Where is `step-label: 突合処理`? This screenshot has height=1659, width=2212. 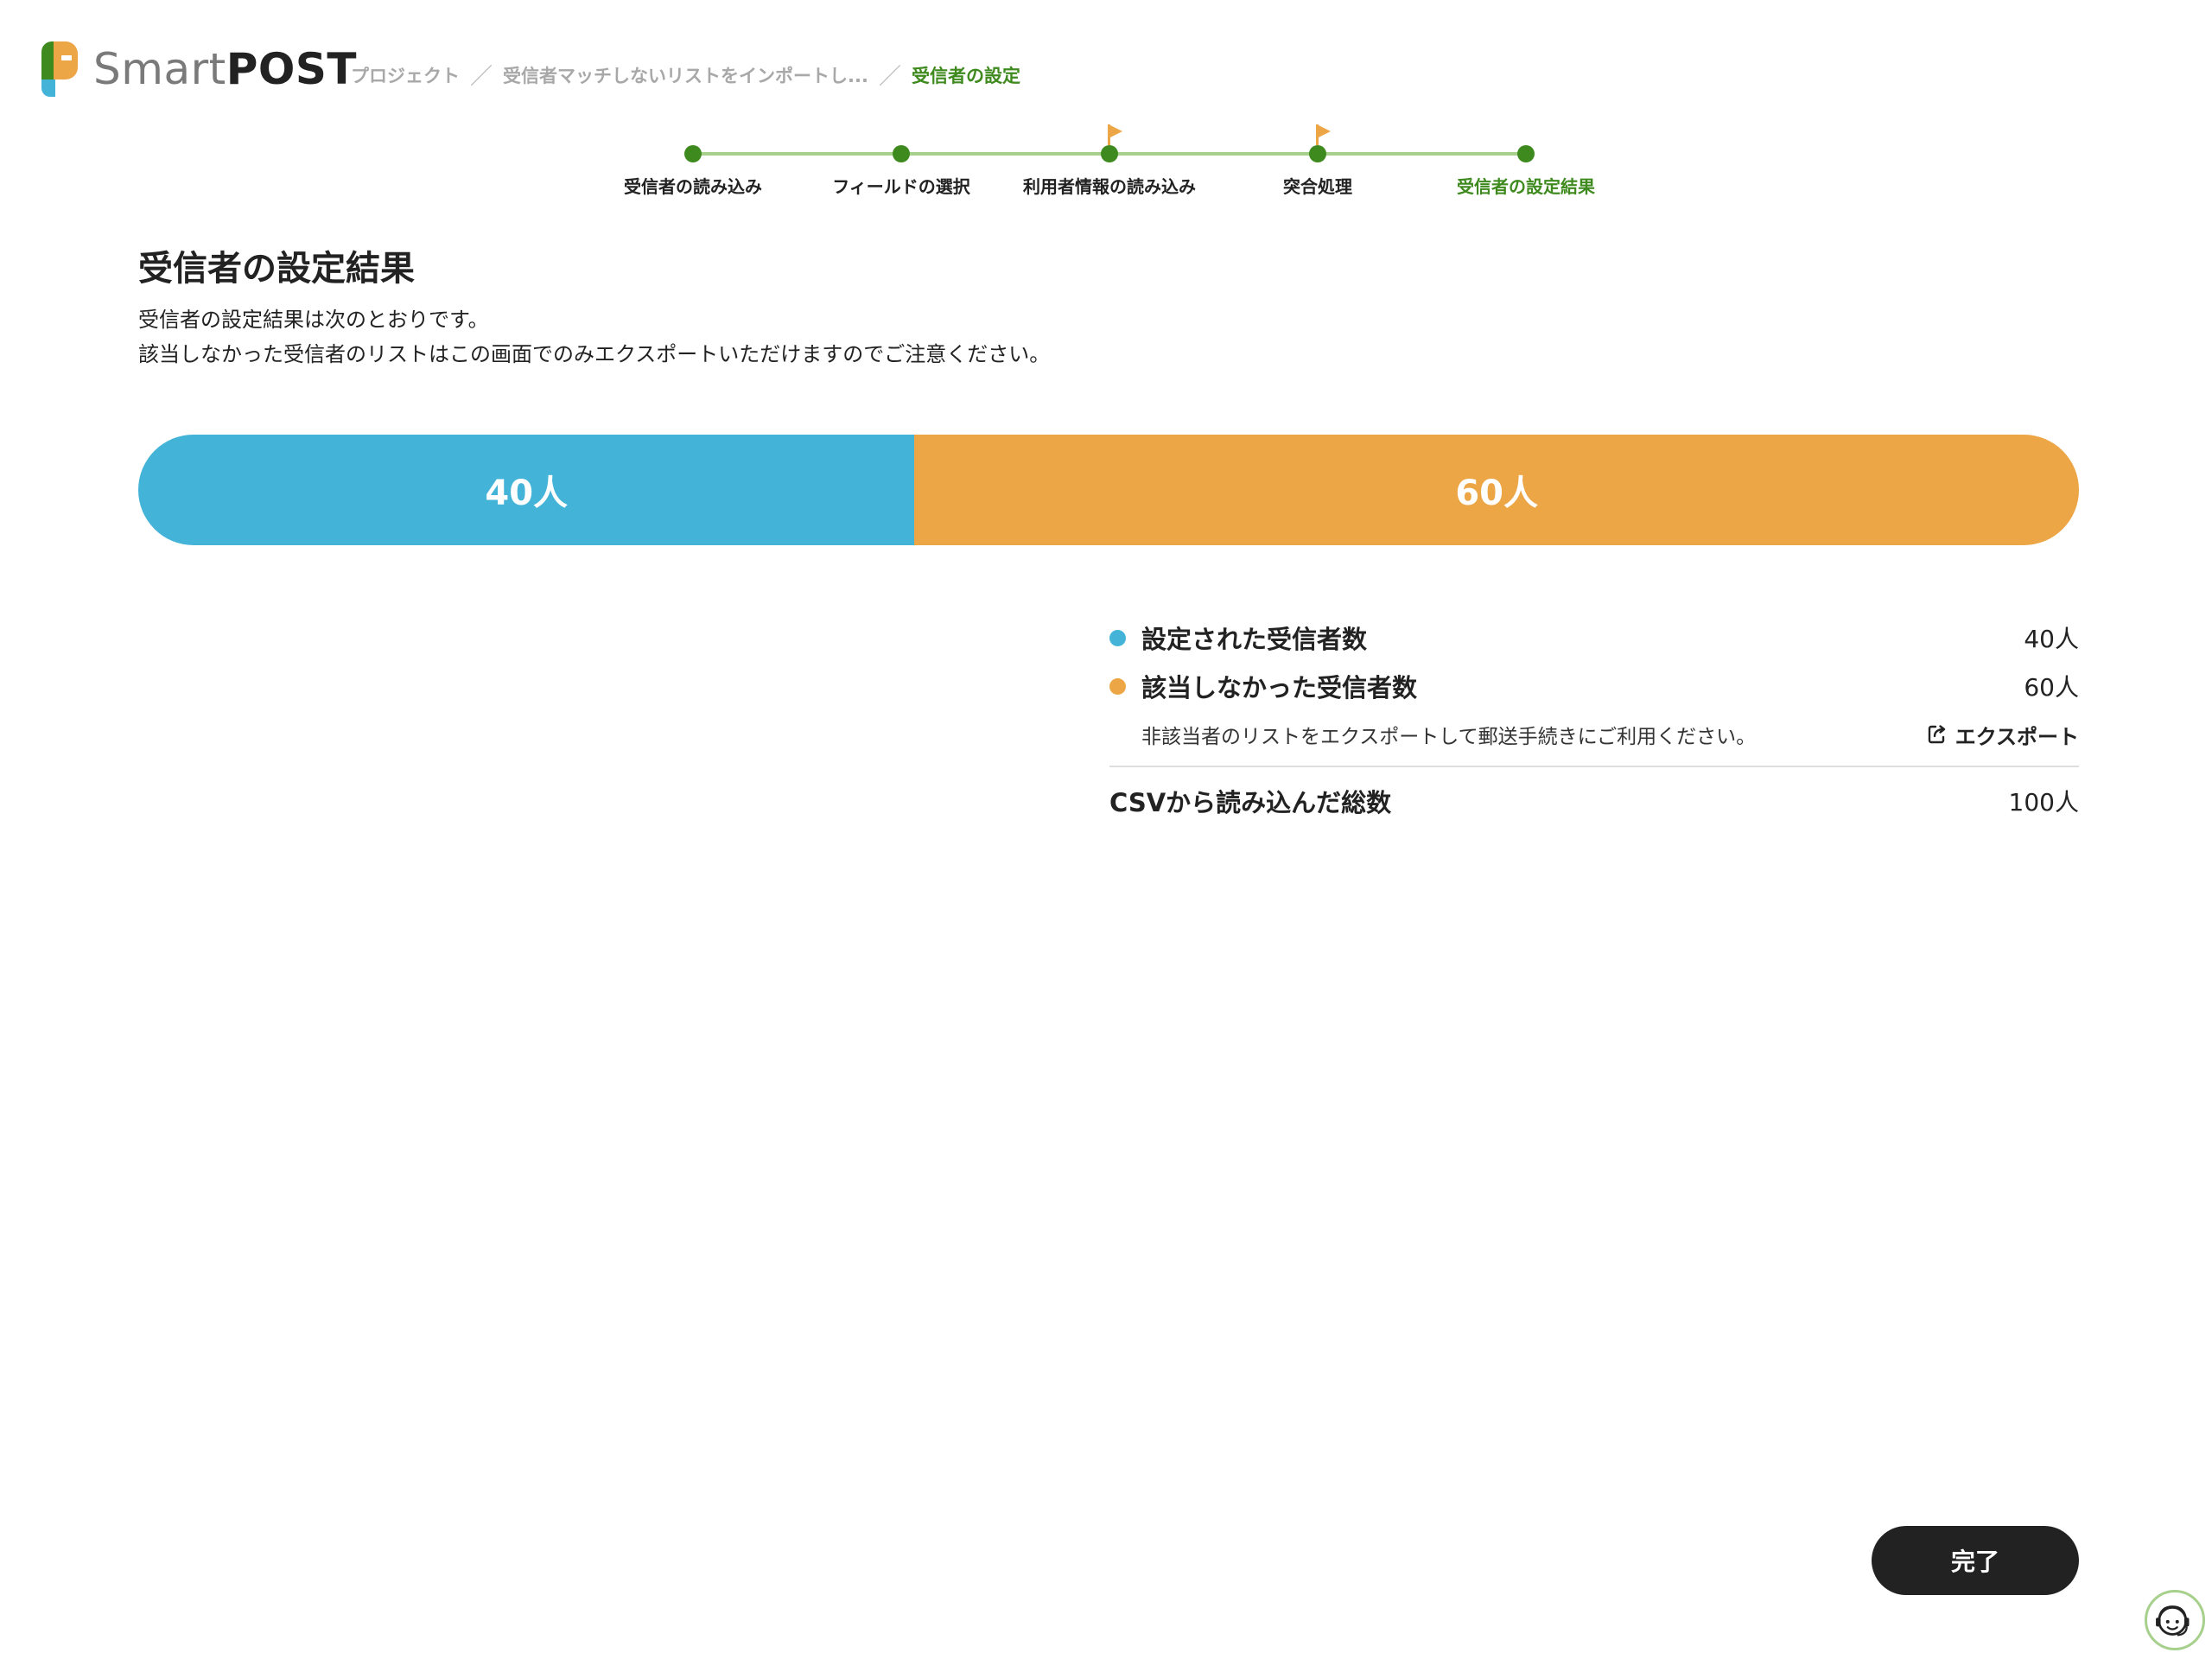 step-label: 突合処理 is located at coordinates (1317, 186).